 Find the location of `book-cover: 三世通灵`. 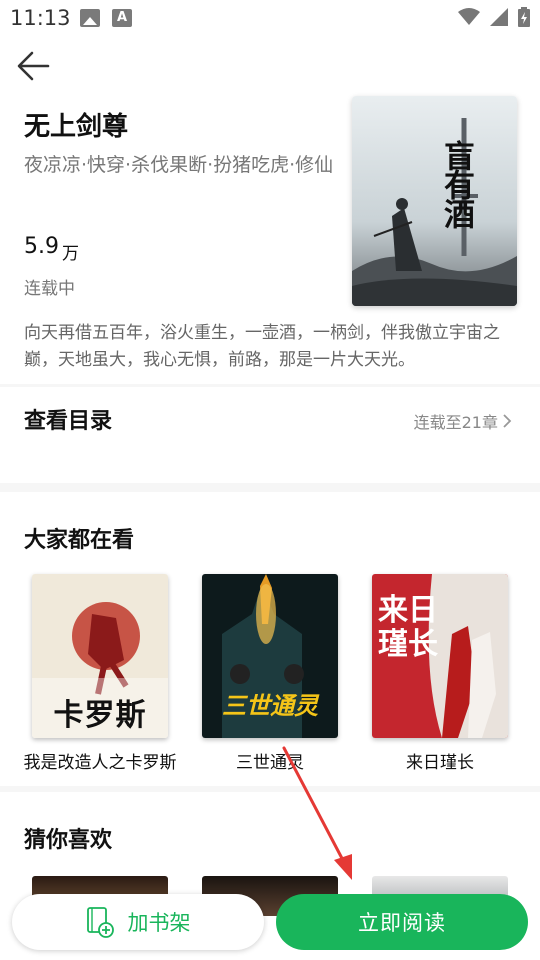

book-cover: 三世通灵 is located at coordinates (270, 656).